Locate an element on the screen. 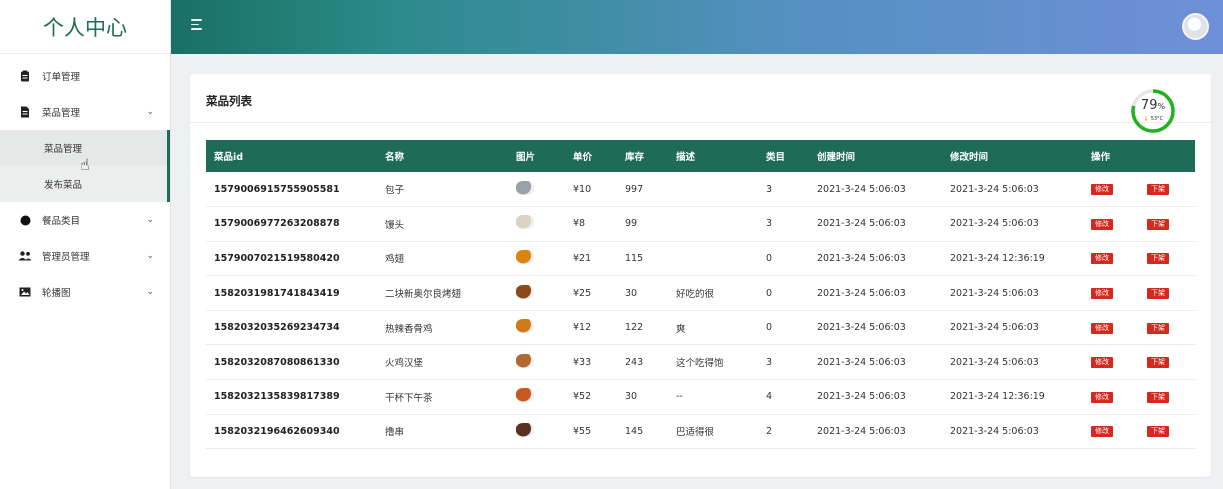  cell-name: 二块新奥尔良烤翅 is located at coordinates (423, 295).